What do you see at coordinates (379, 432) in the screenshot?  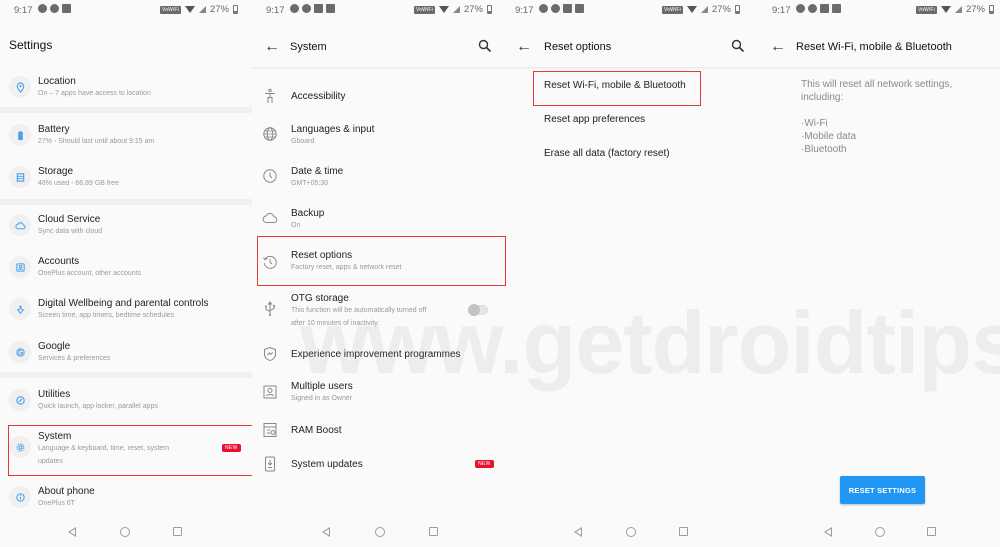 I see `system-item-ram-boost: RAM Boost` at bounding box center [379, 432].